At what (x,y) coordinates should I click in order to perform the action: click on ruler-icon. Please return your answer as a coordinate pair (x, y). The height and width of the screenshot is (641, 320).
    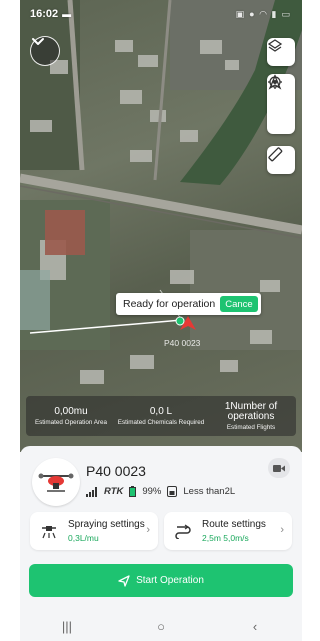
    Looking at the image, I should click on (275, 154).